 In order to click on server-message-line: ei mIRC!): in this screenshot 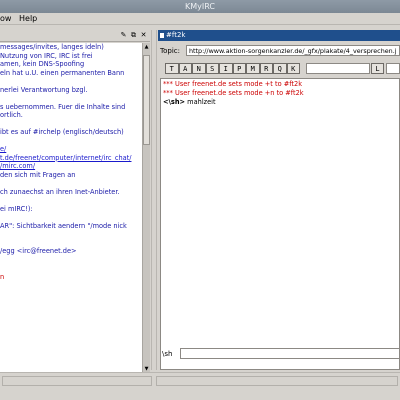, I will do `click(16, 208)`.